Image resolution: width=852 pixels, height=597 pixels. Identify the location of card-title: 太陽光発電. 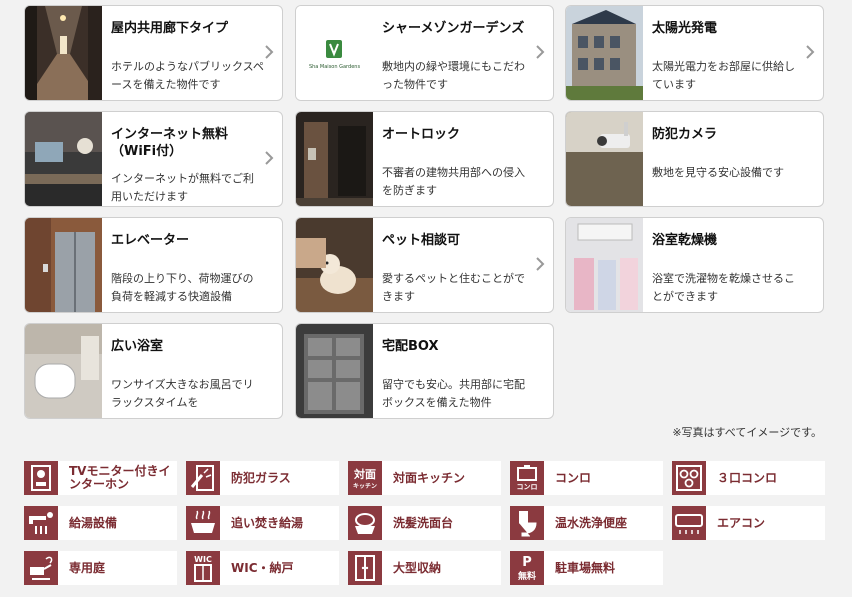
(685, 28).